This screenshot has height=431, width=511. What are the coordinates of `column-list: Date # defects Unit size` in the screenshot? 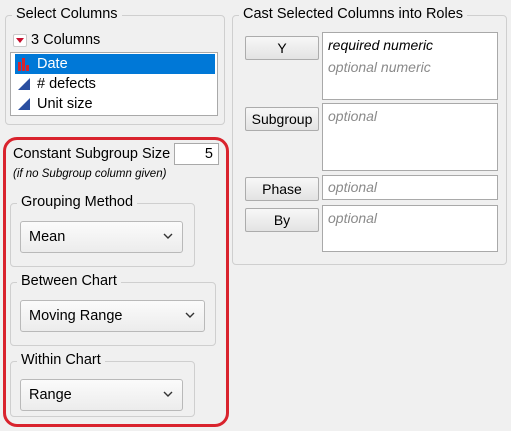 It's located at (114, 84).